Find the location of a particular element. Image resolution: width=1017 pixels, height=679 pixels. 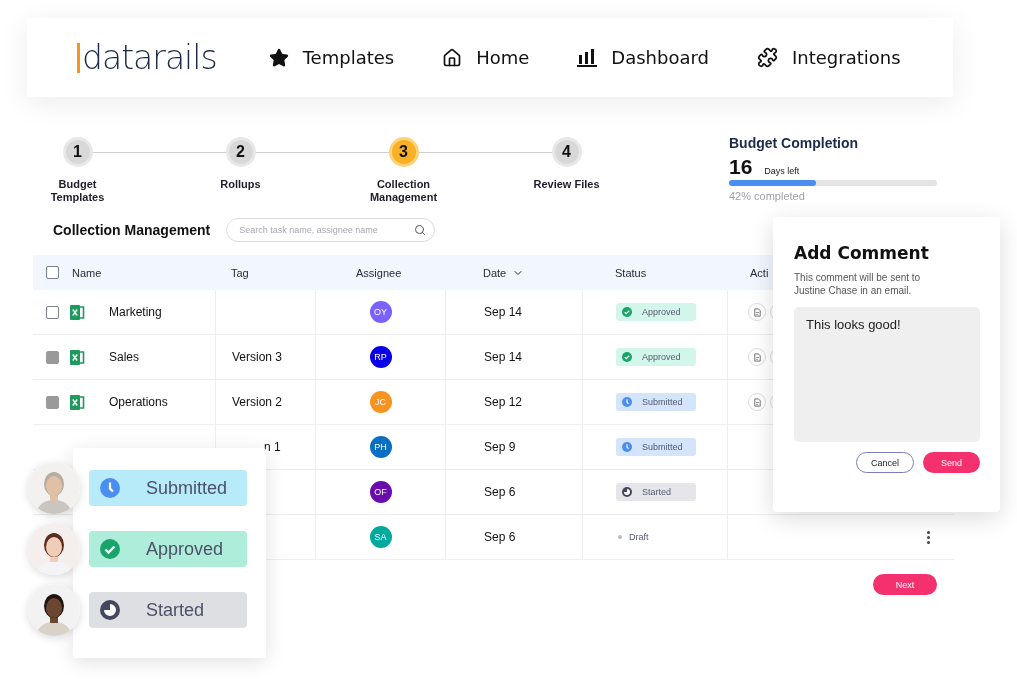

nav-link: Integrations is located at coordinates (829, 57).